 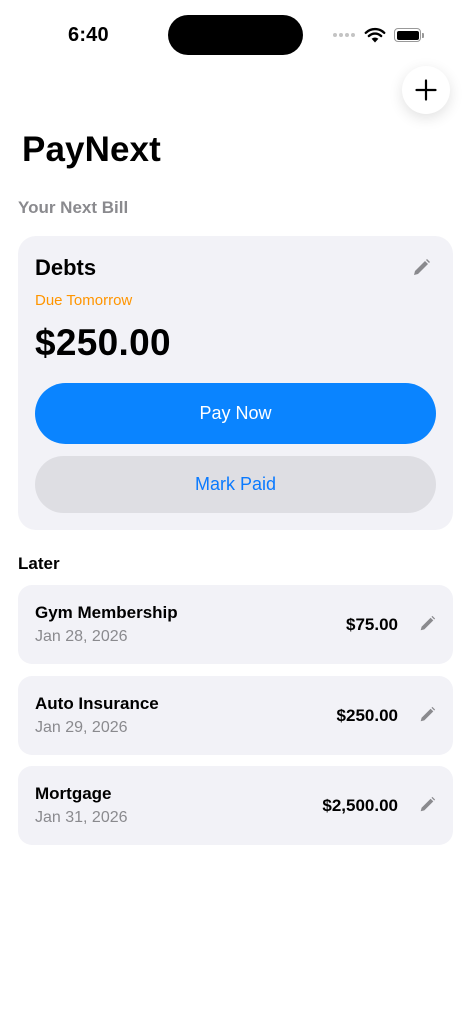 What do you see at coordinates (88, 35) in the screenshot?
I see `status-time: 6:40` at bounding box center [88, 35].